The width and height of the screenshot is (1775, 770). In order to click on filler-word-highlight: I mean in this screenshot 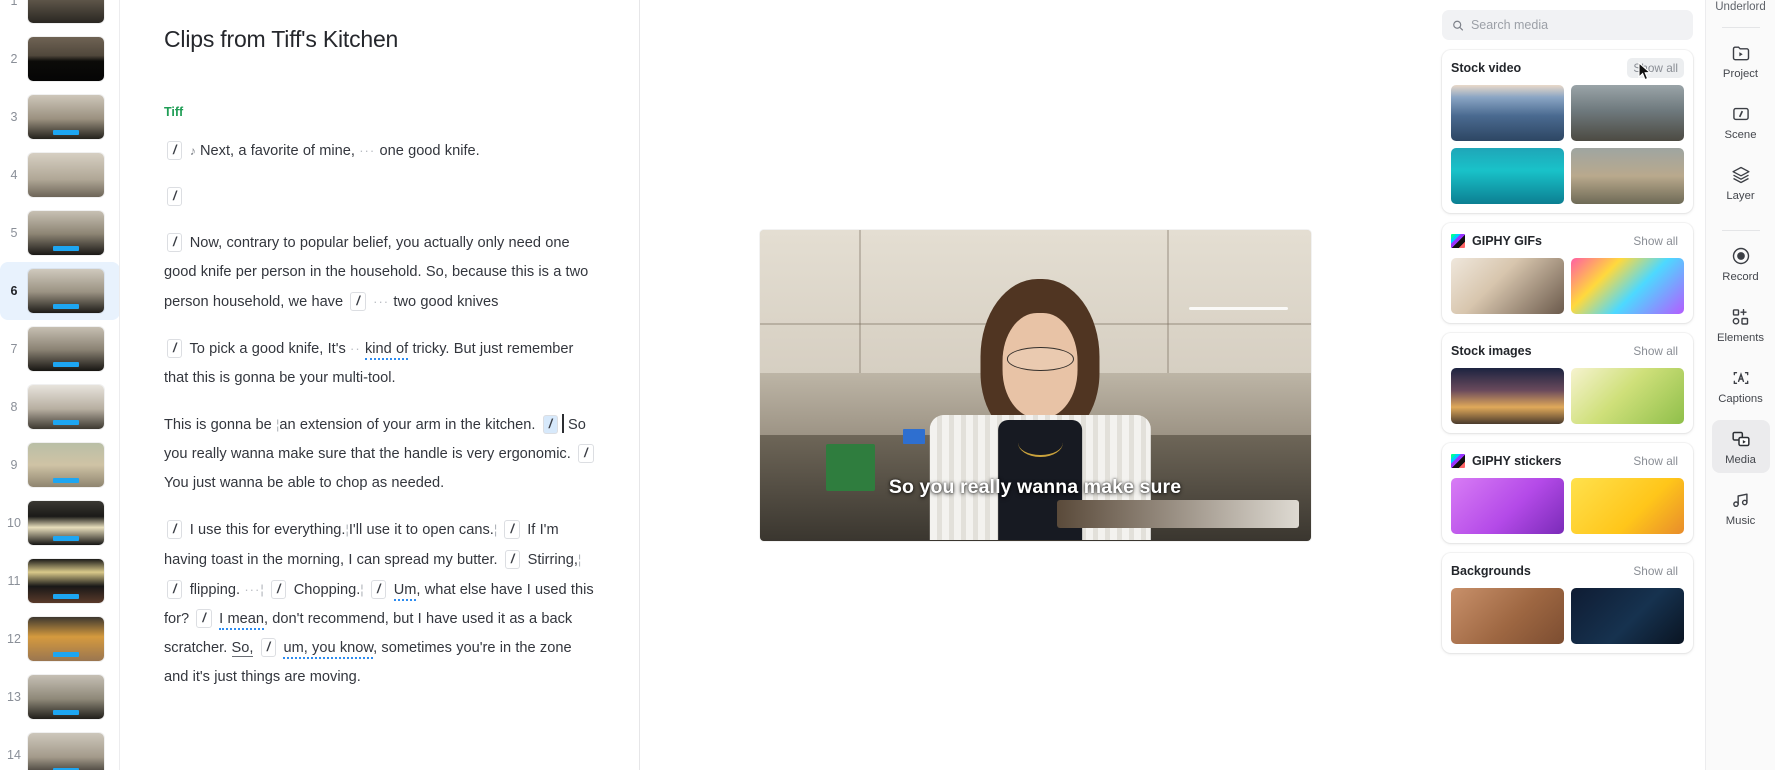, I will do `click(241, 620)`.